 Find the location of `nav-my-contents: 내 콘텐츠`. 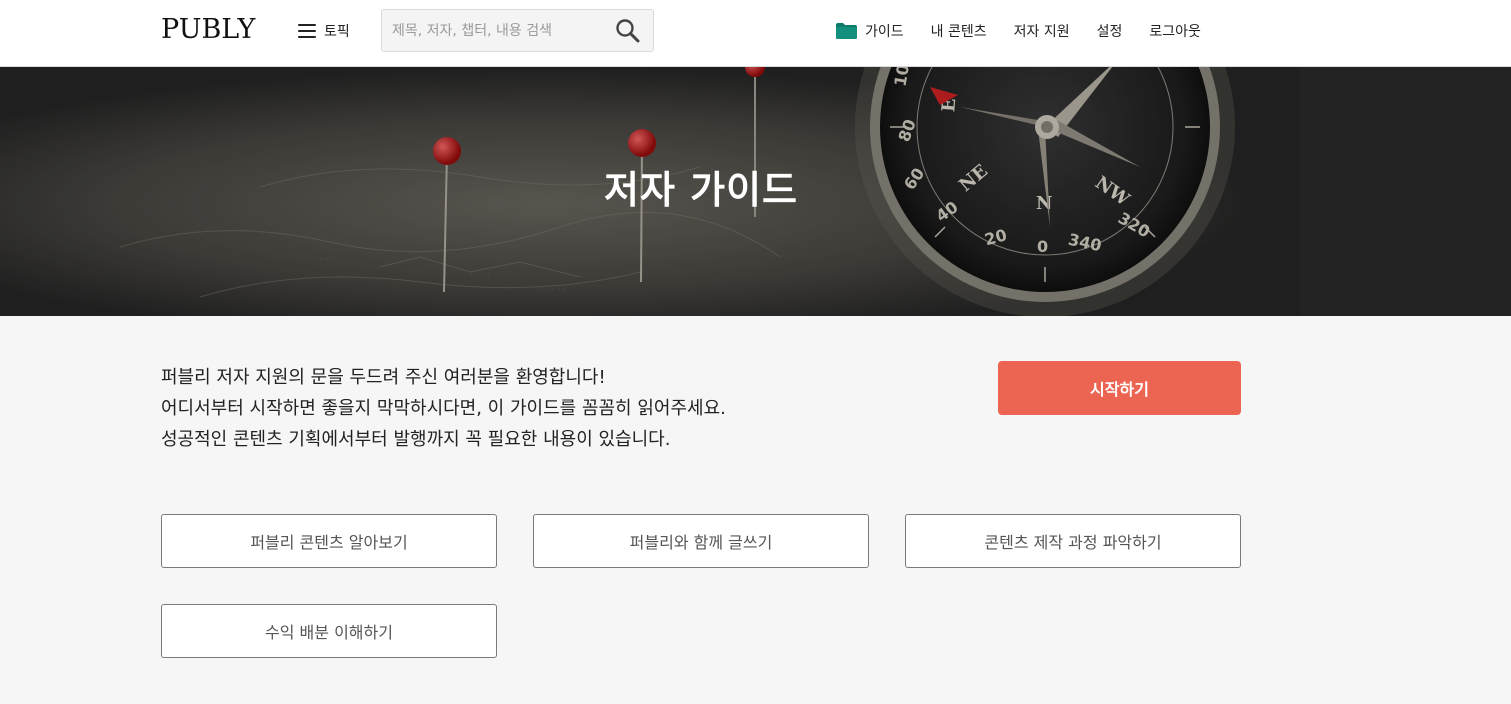

nav-my-contents: 내 콘텐츠 is located at coordinates (959, 31).